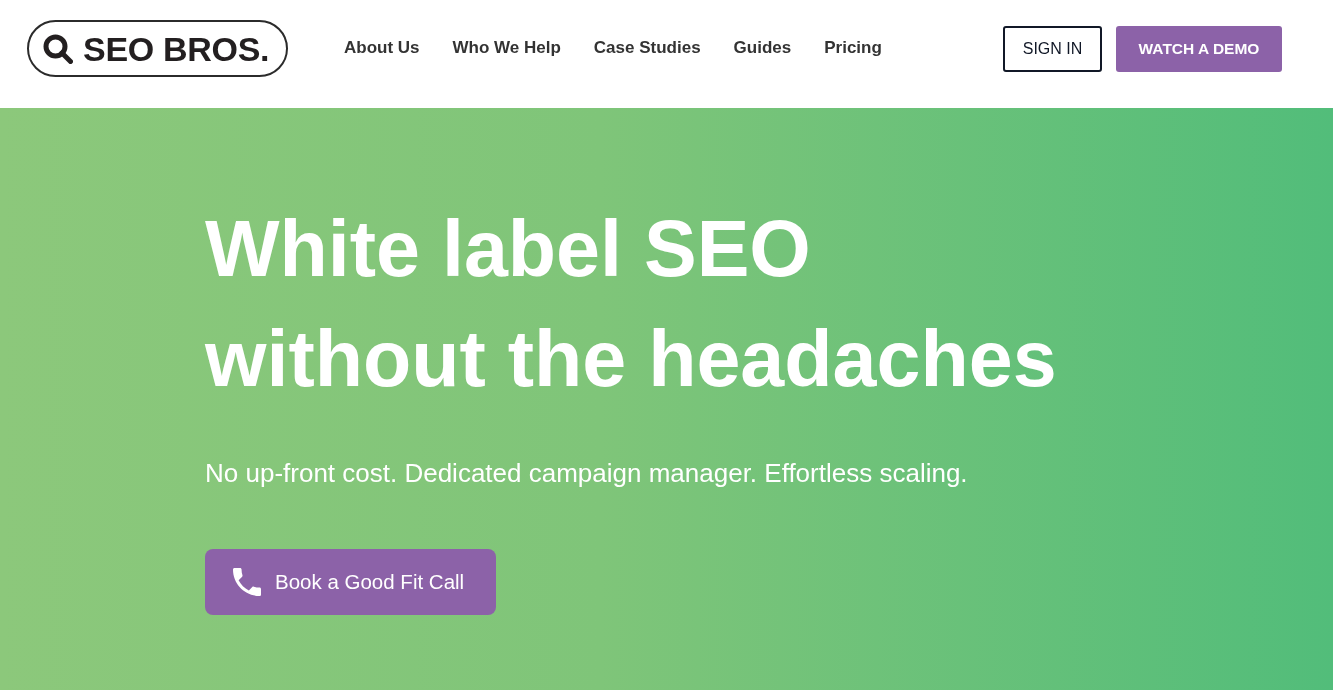 The height and width of the screenshot is (690, 1333). I want to click on hero-subtitle: No up-front cost. Dedicated campaign manager. Effortless scaling., so click(586, 473).